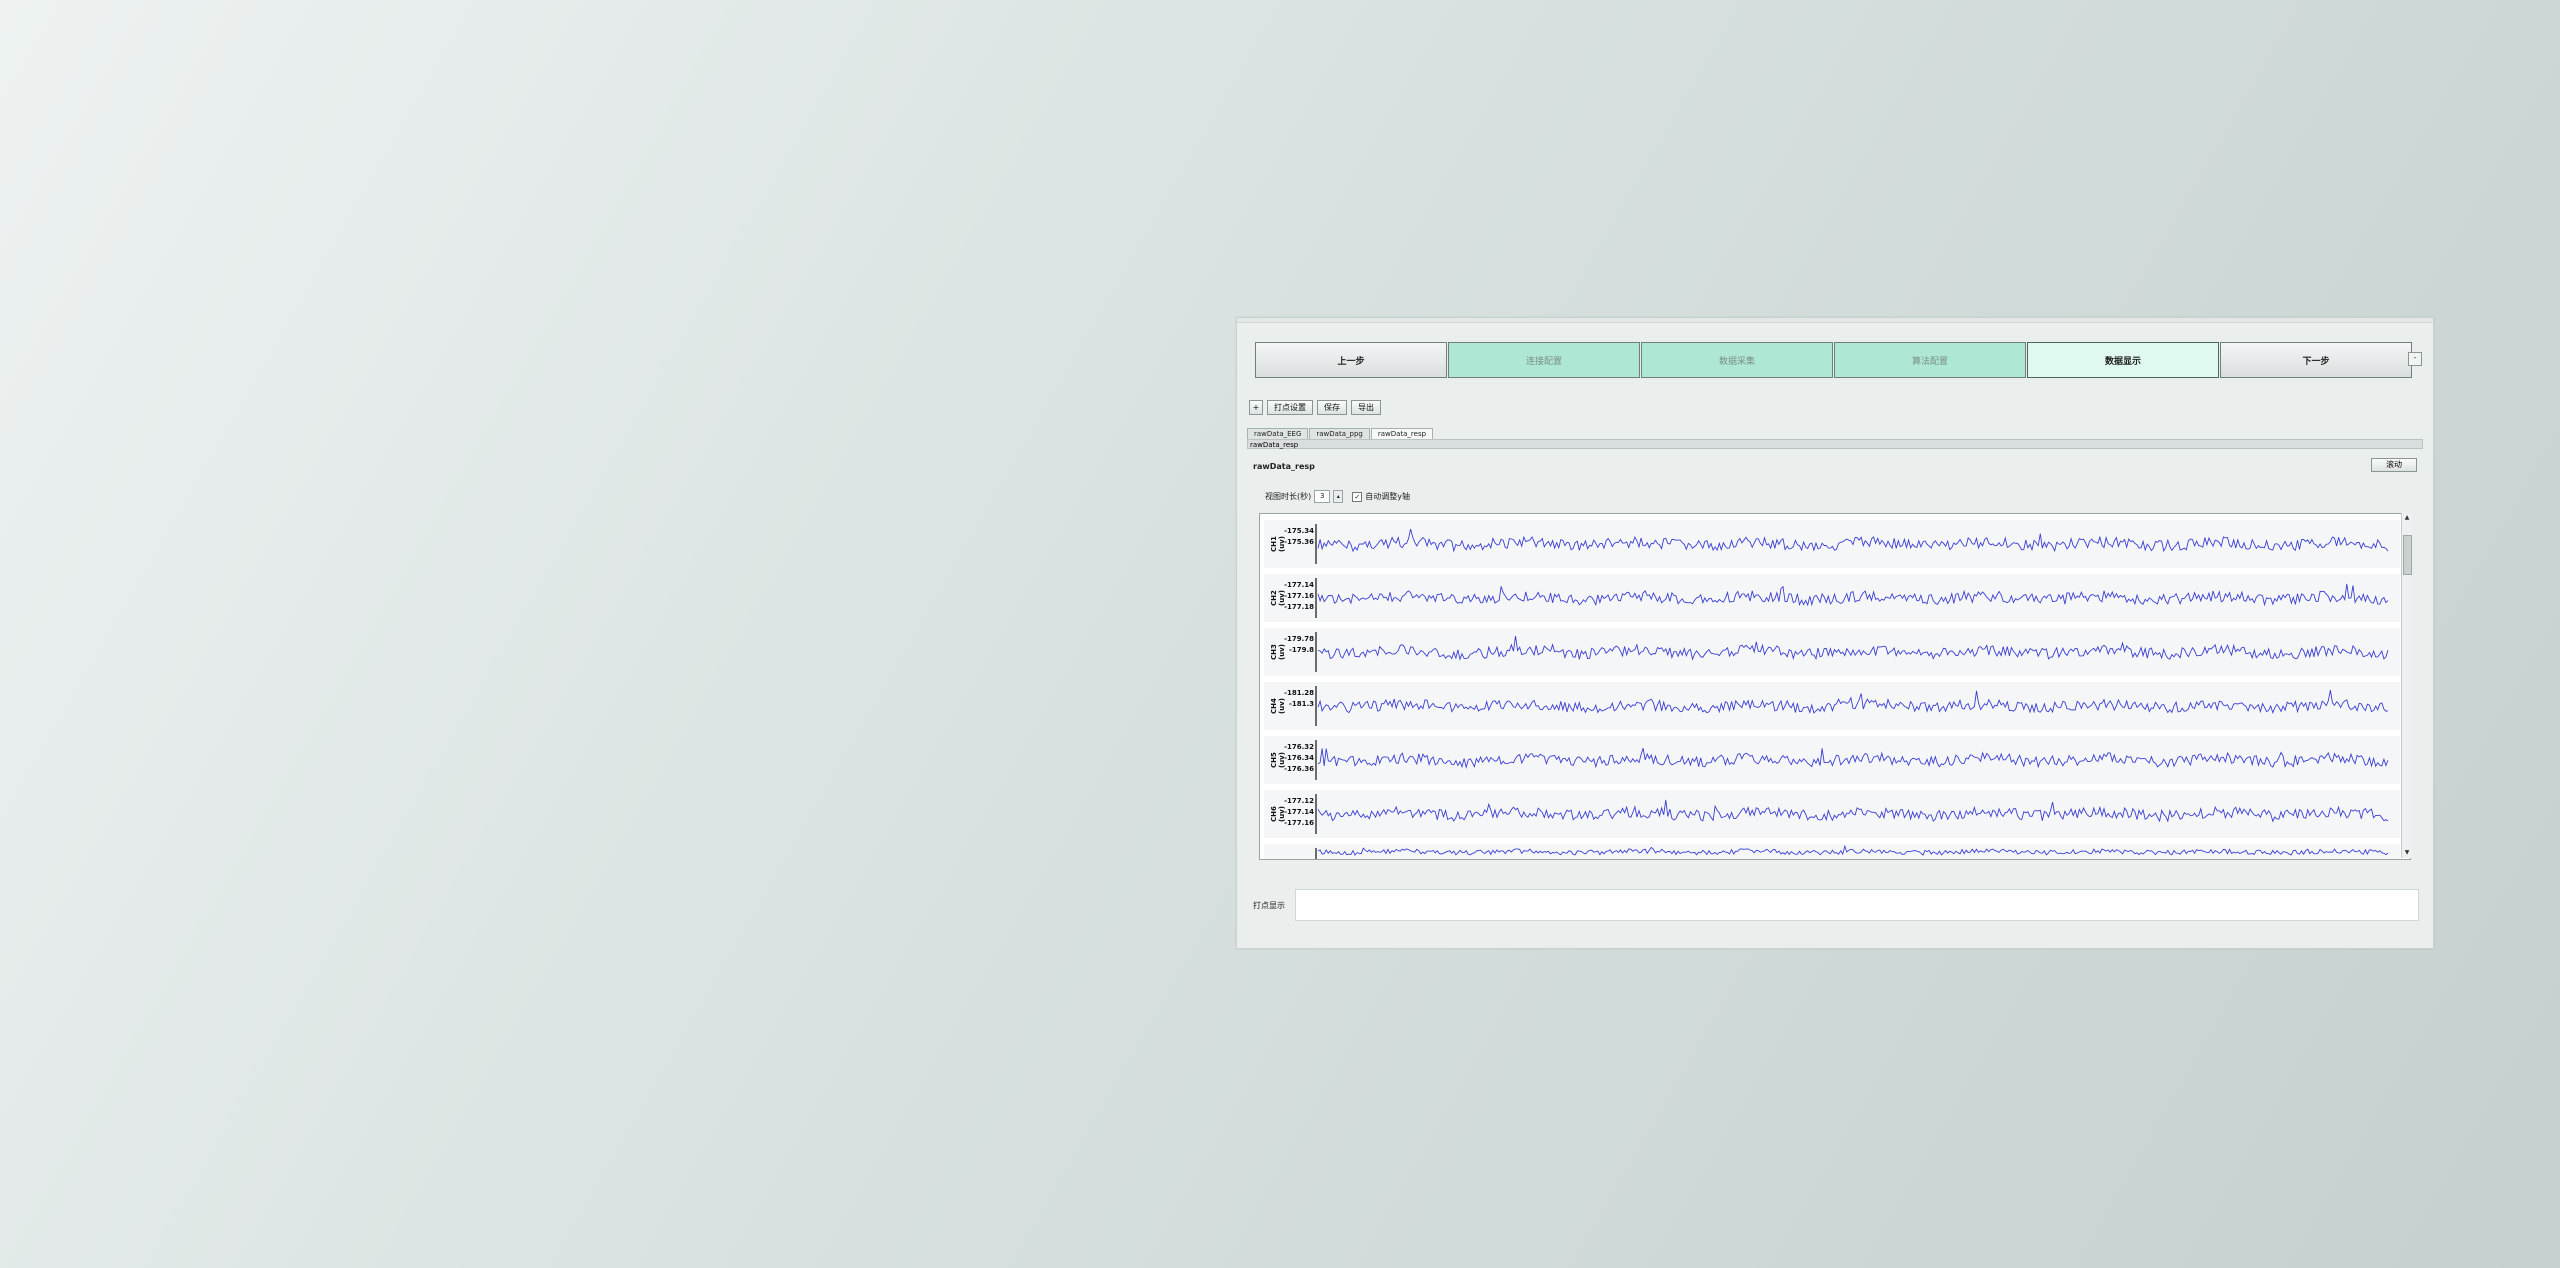 Image resolution: width=2560 pixels, height=1268 pixels. Describe the element at coordinates (1284, 466) in the screenshot. I see `section-title: rawData_resp` at that location.